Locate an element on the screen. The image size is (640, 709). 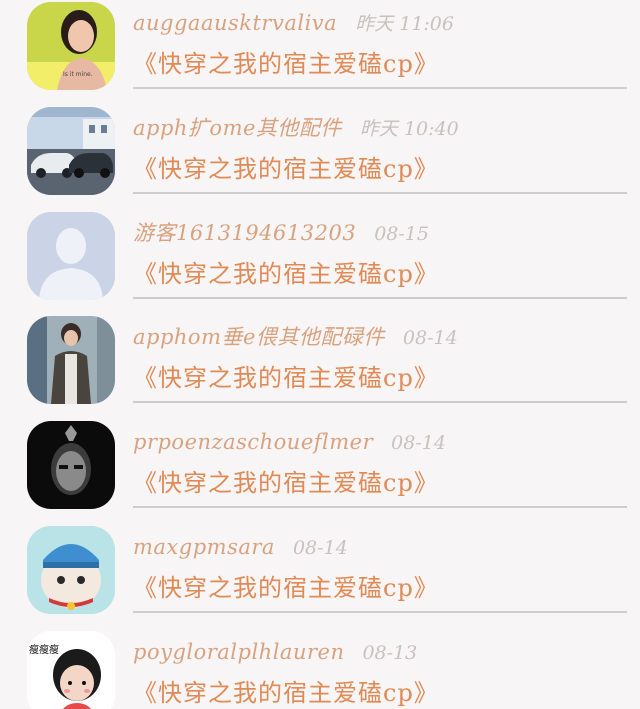
username: auggaausktrvaliva is located at coordinates (235, 23).